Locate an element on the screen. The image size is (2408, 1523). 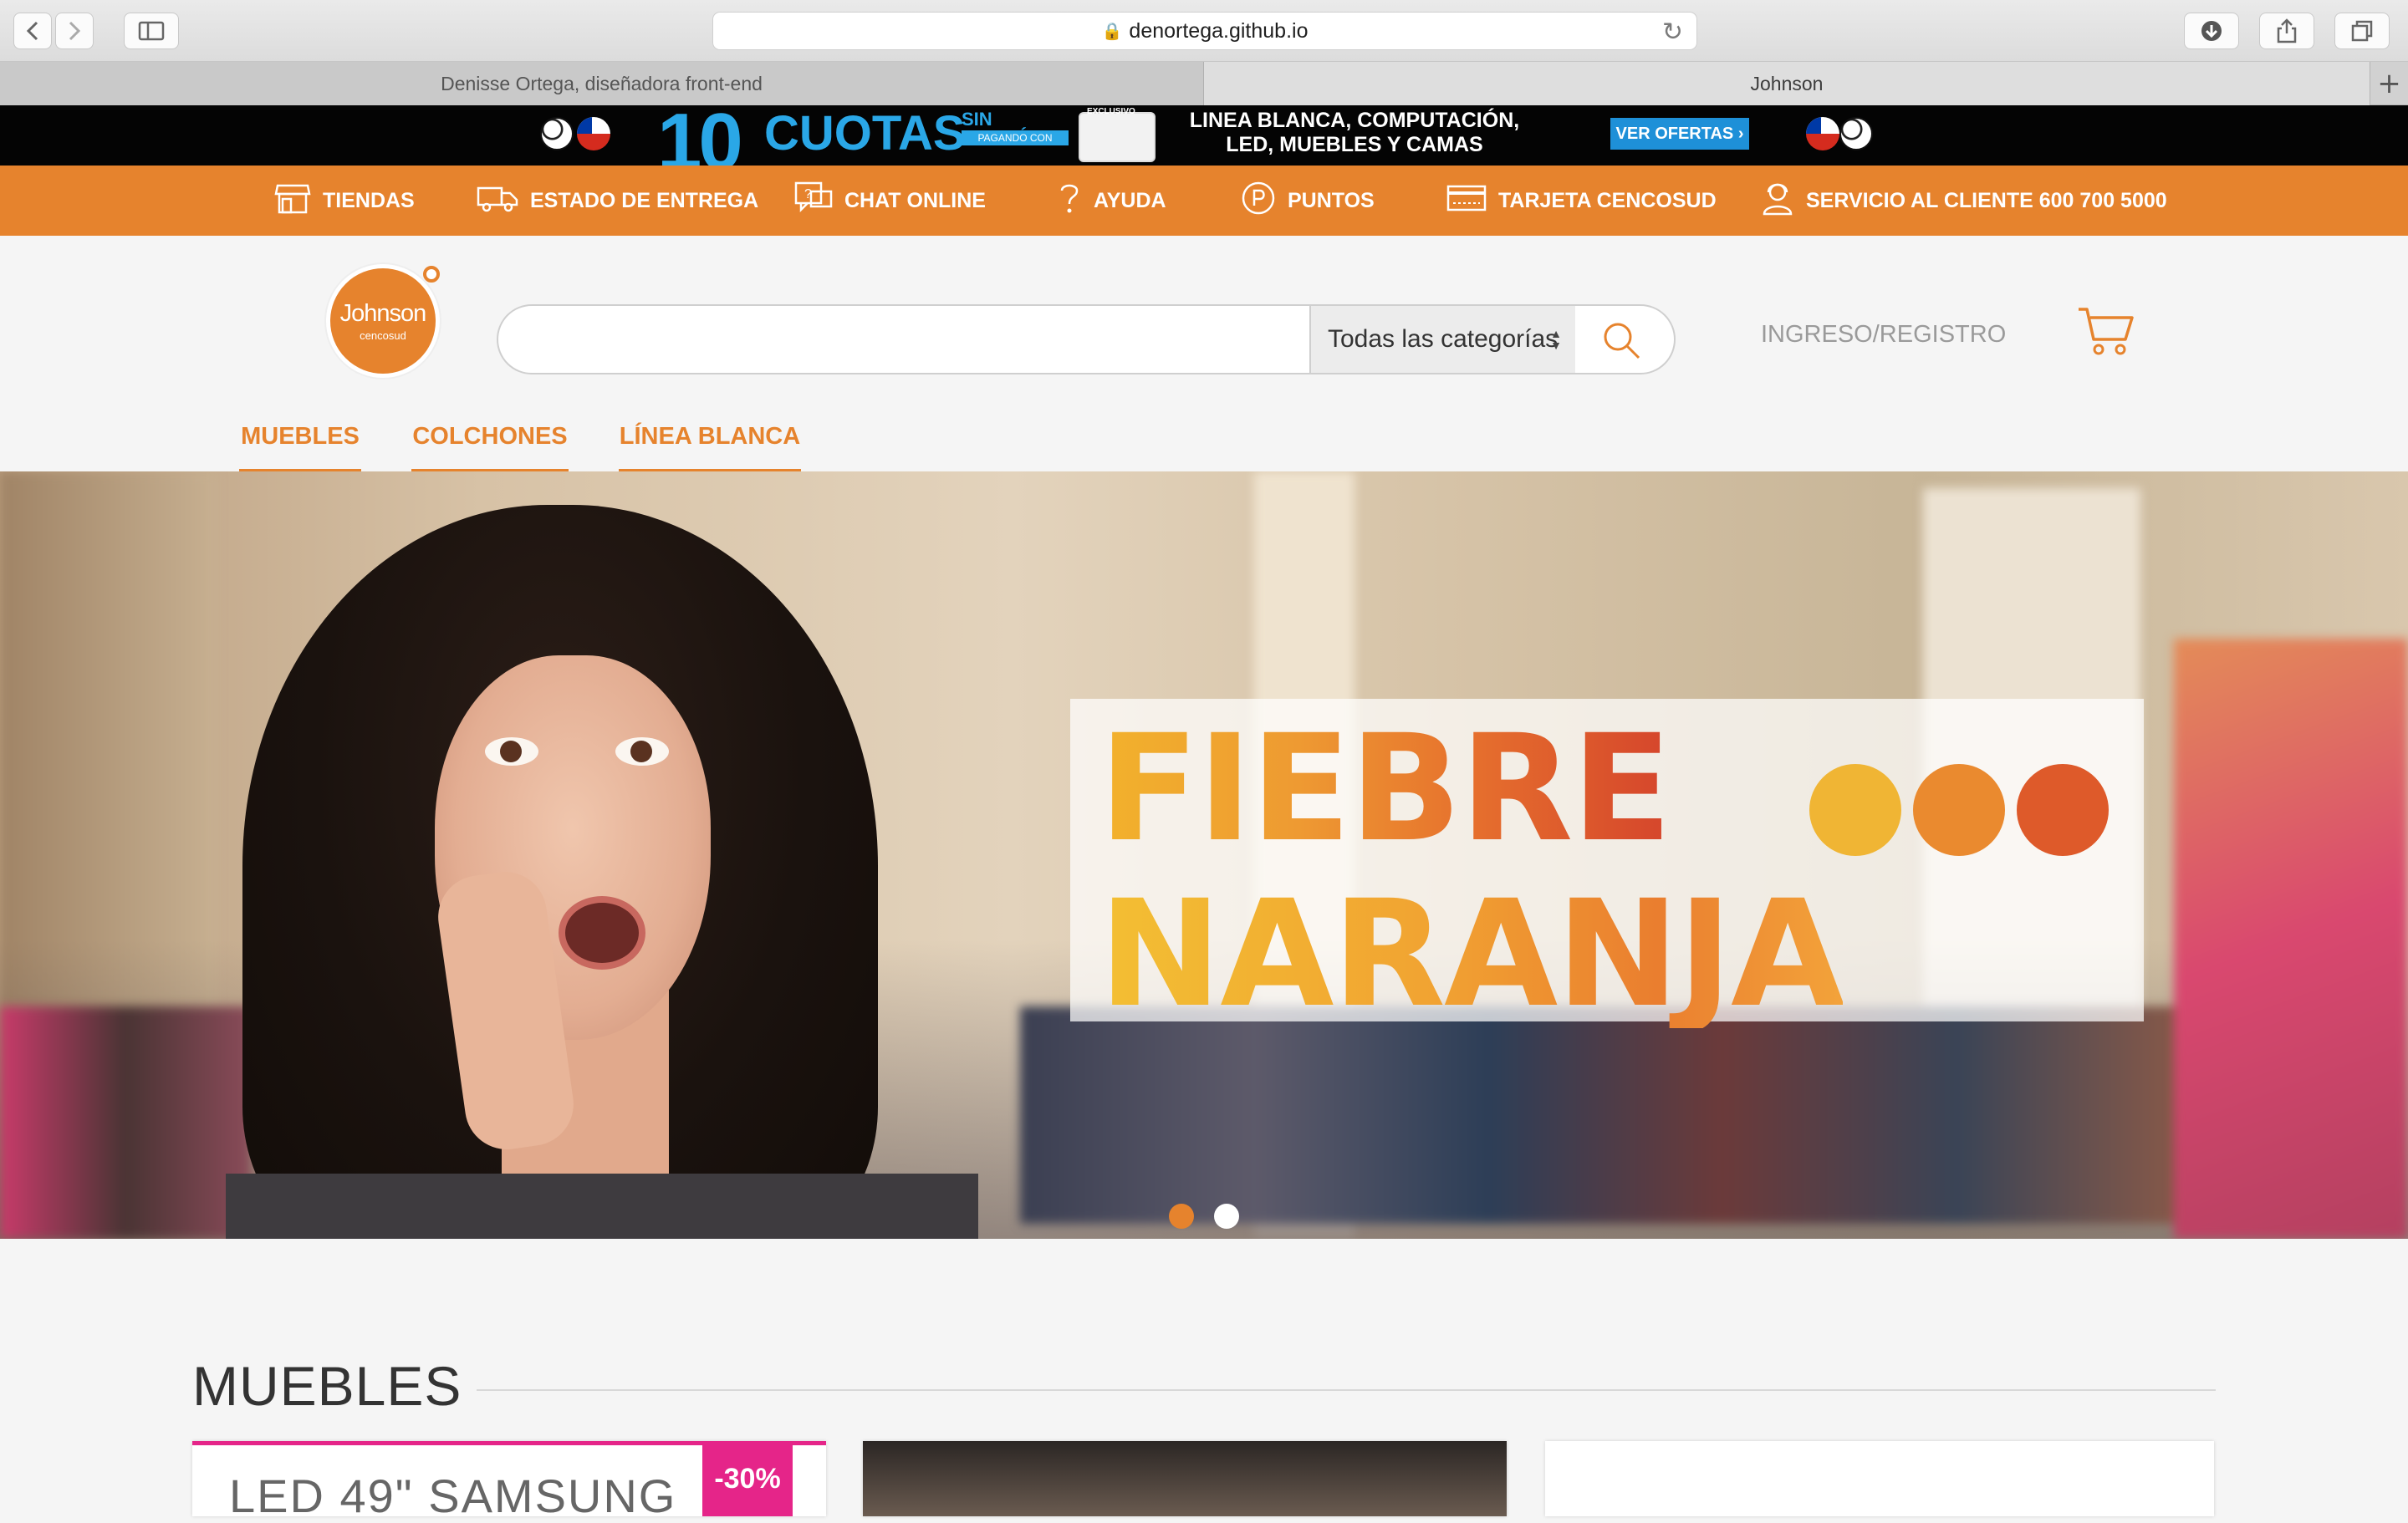
service-item-label: TARJETA CENCOSUD is located at coordinates (1608, 200).